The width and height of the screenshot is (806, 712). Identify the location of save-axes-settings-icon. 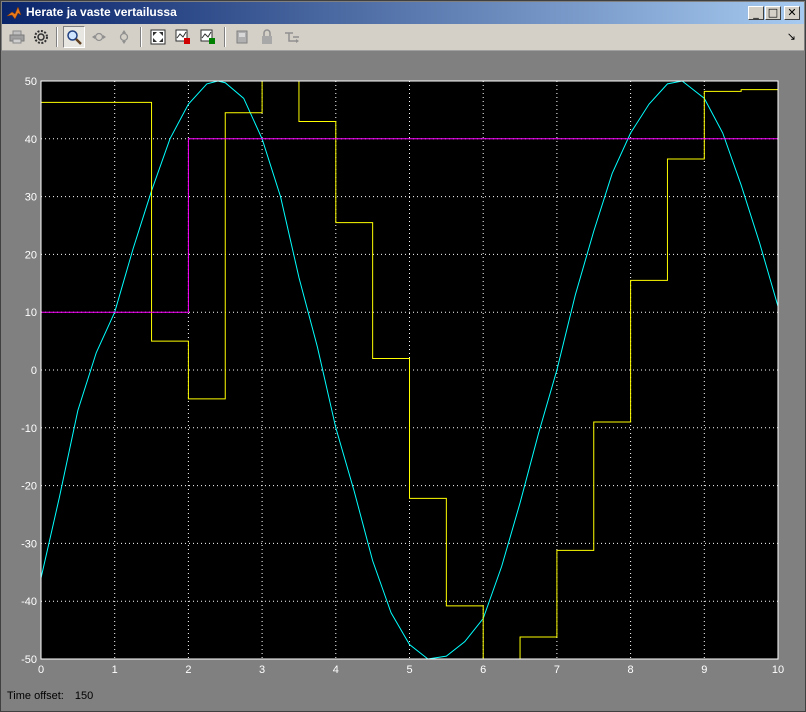
(182, 36).